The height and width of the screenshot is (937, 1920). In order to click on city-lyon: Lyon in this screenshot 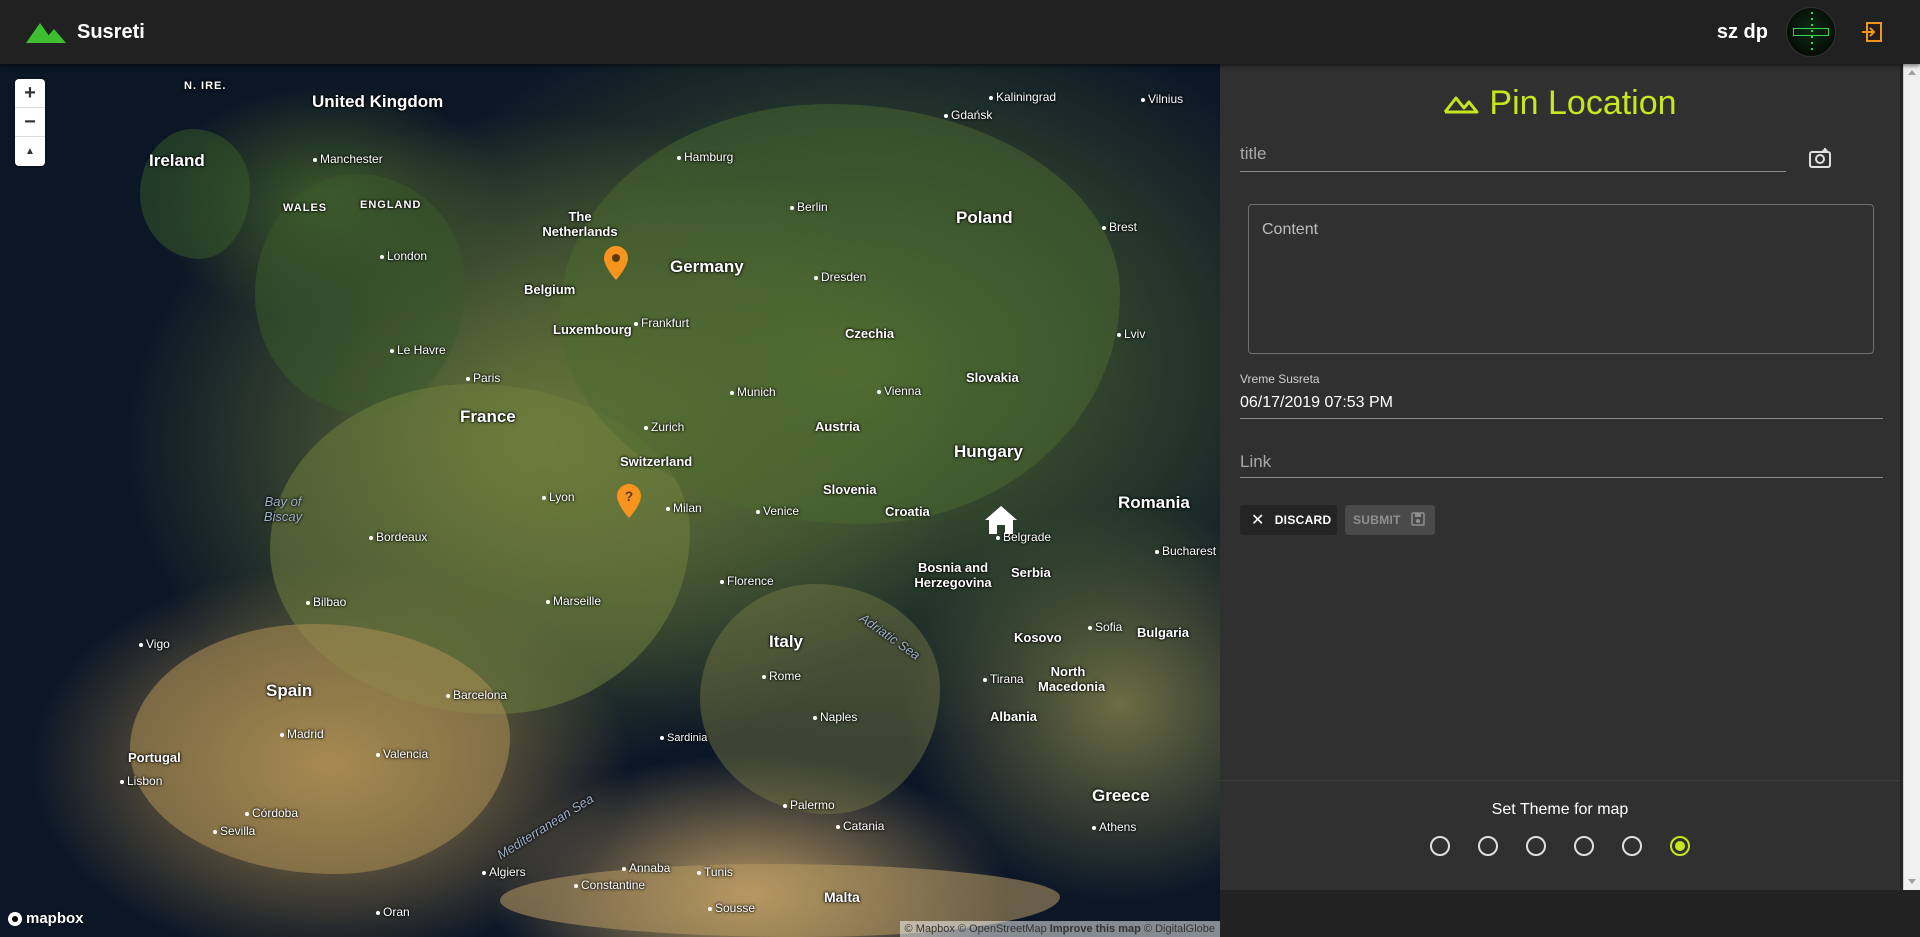, I will do `click(558, 497)`.